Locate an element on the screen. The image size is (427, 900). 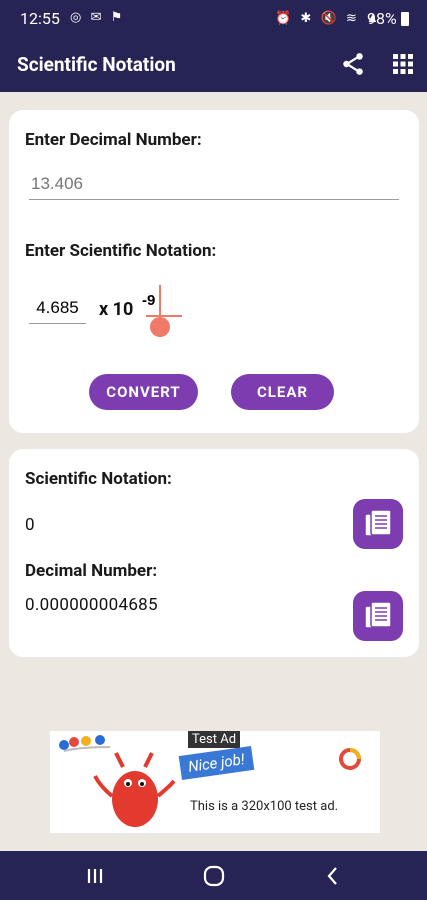
ad-tag: Test Ad is located at coordinates (214, 739).